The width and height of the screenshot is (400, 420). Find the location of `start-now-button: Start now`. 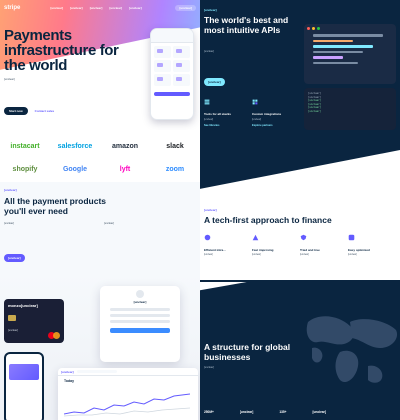

start-now-button: Start now is located at coordinates (16, 111).